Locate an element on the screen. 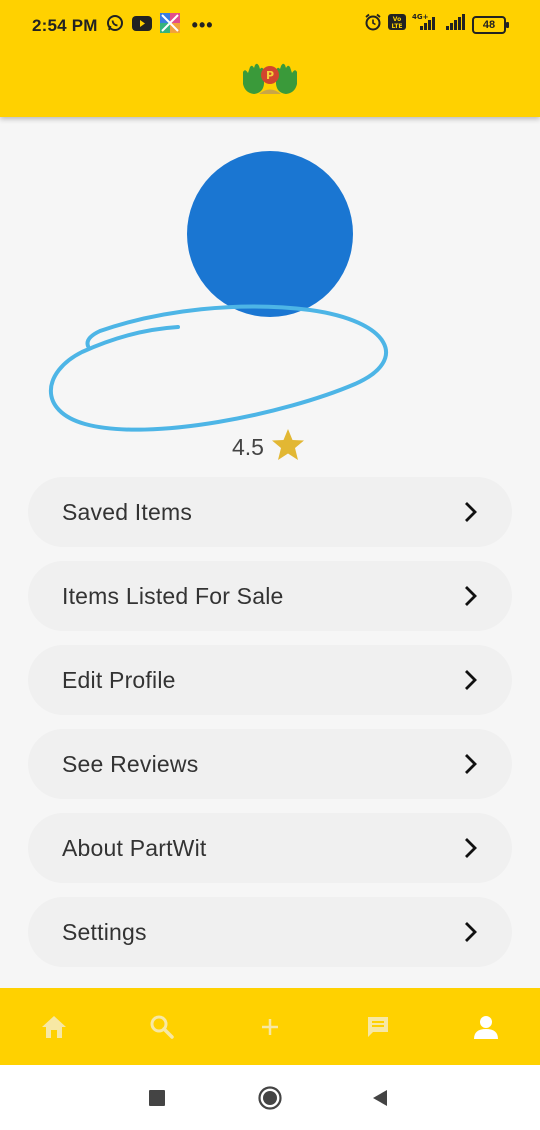 The width and height of the screenshot is (540, 1130). add-icon is located at coordinates (270, 1026).